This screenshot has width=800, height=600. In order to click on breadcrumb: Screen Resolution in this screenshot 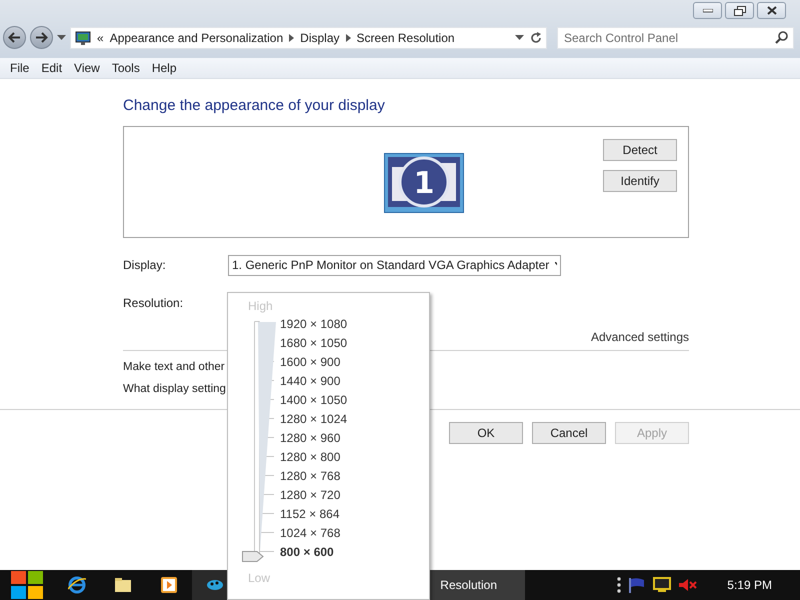, I will do `click(405, 37)`.